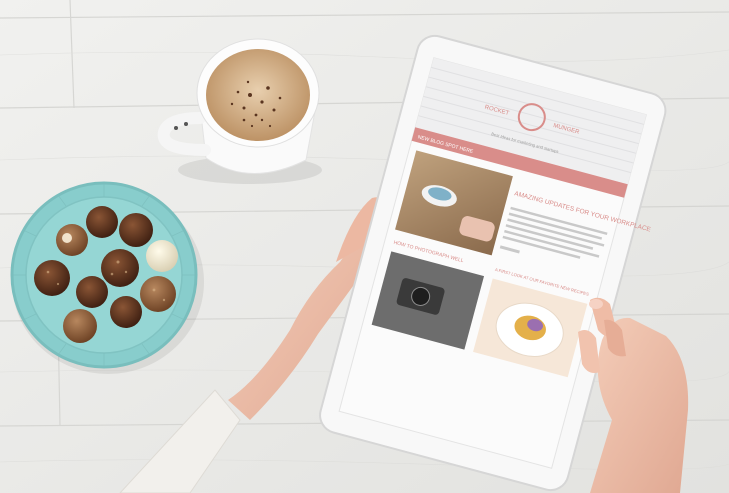 The width and height of the screenshot is (729, 493). What do you see at coordinates (258, 95) in the screenshot?
I see `coffee-surface` at bounding box center [258, 95].